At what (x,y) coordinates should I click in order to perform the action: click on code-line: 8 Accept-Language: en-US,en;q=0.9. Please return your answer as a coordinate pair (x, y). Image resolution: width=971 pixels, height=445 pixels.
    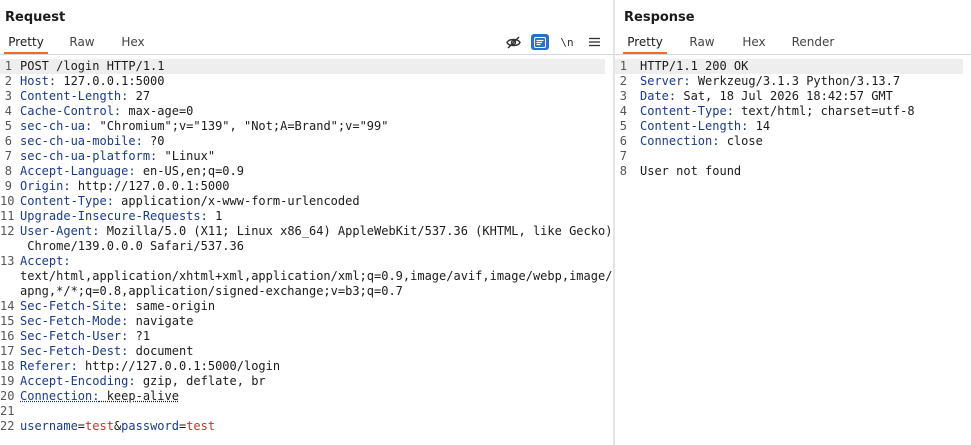
    Looking at the image, I should click on (302, 171).